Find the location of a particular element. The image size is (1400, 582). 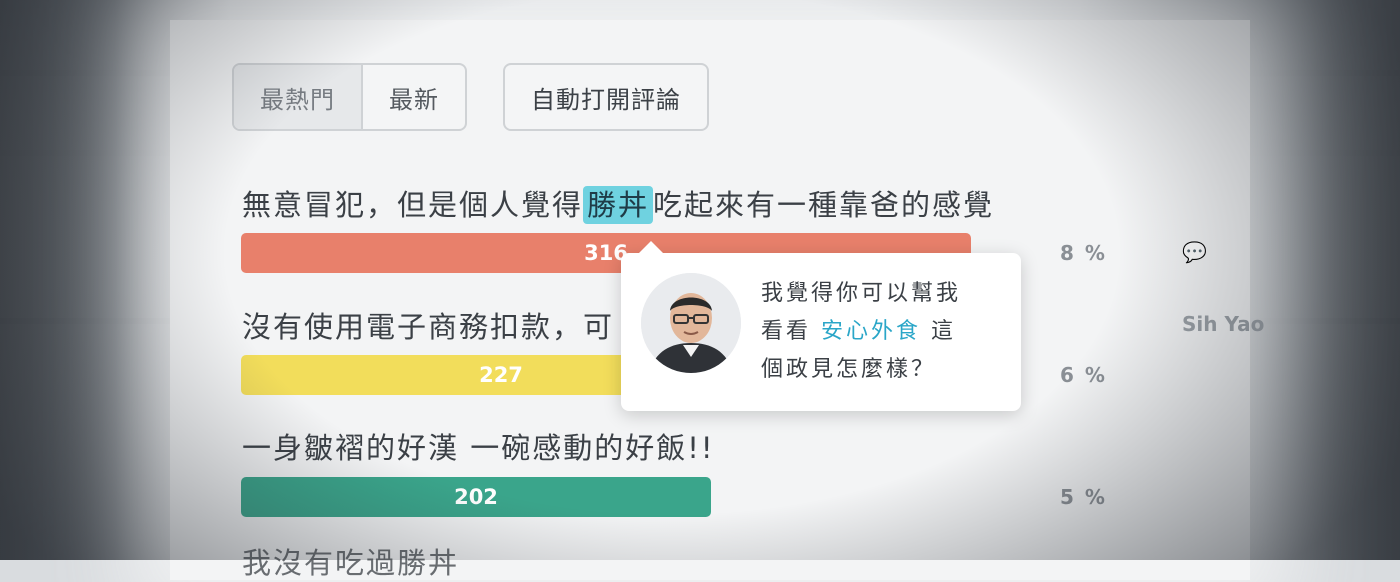

comment-text-after: 吃起來有一種靠爸的感覺 is located at coordinates (824, 205).